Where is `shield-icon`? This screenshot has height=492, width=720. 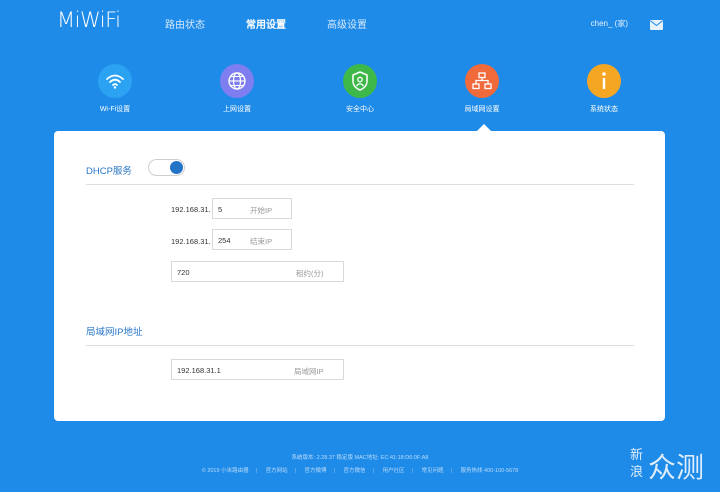
shield-icon is located at coordinates (360, 81).